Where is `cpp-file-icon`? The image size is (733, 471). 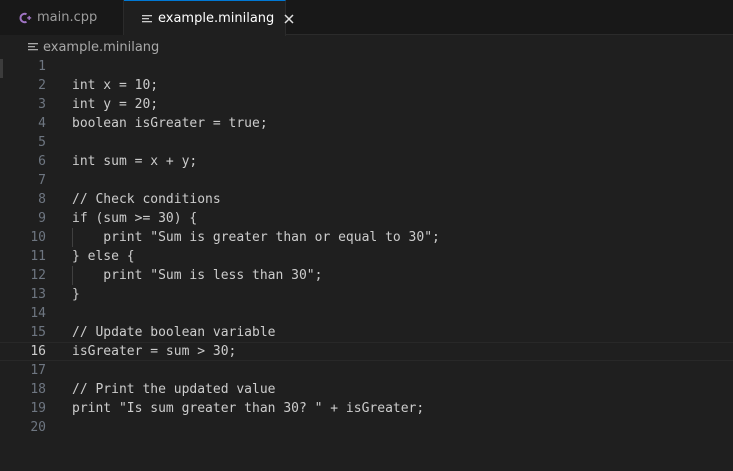 cpp-file-icon is located at coordinates (25, 18).